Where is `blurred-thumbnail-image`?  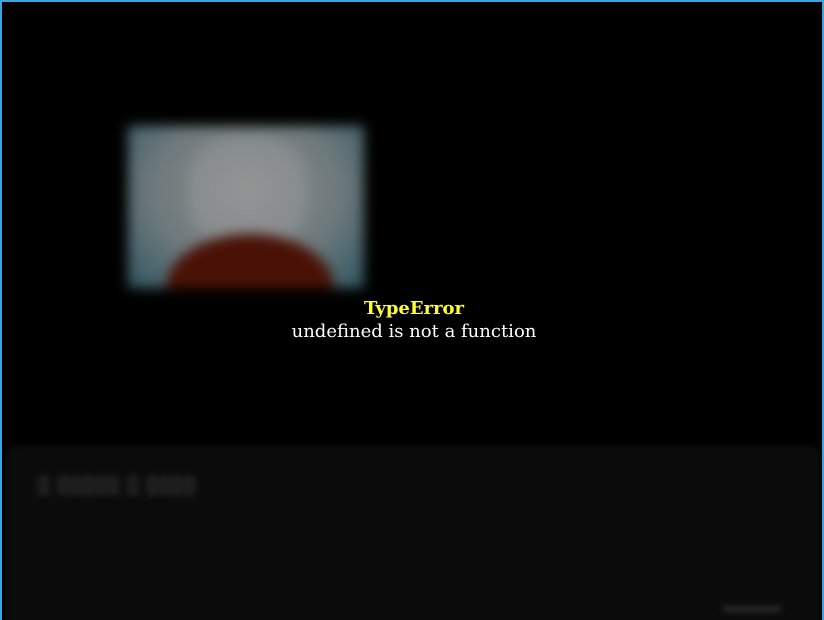
blurred-thumbnail-image is located at coordinates (246, 207).